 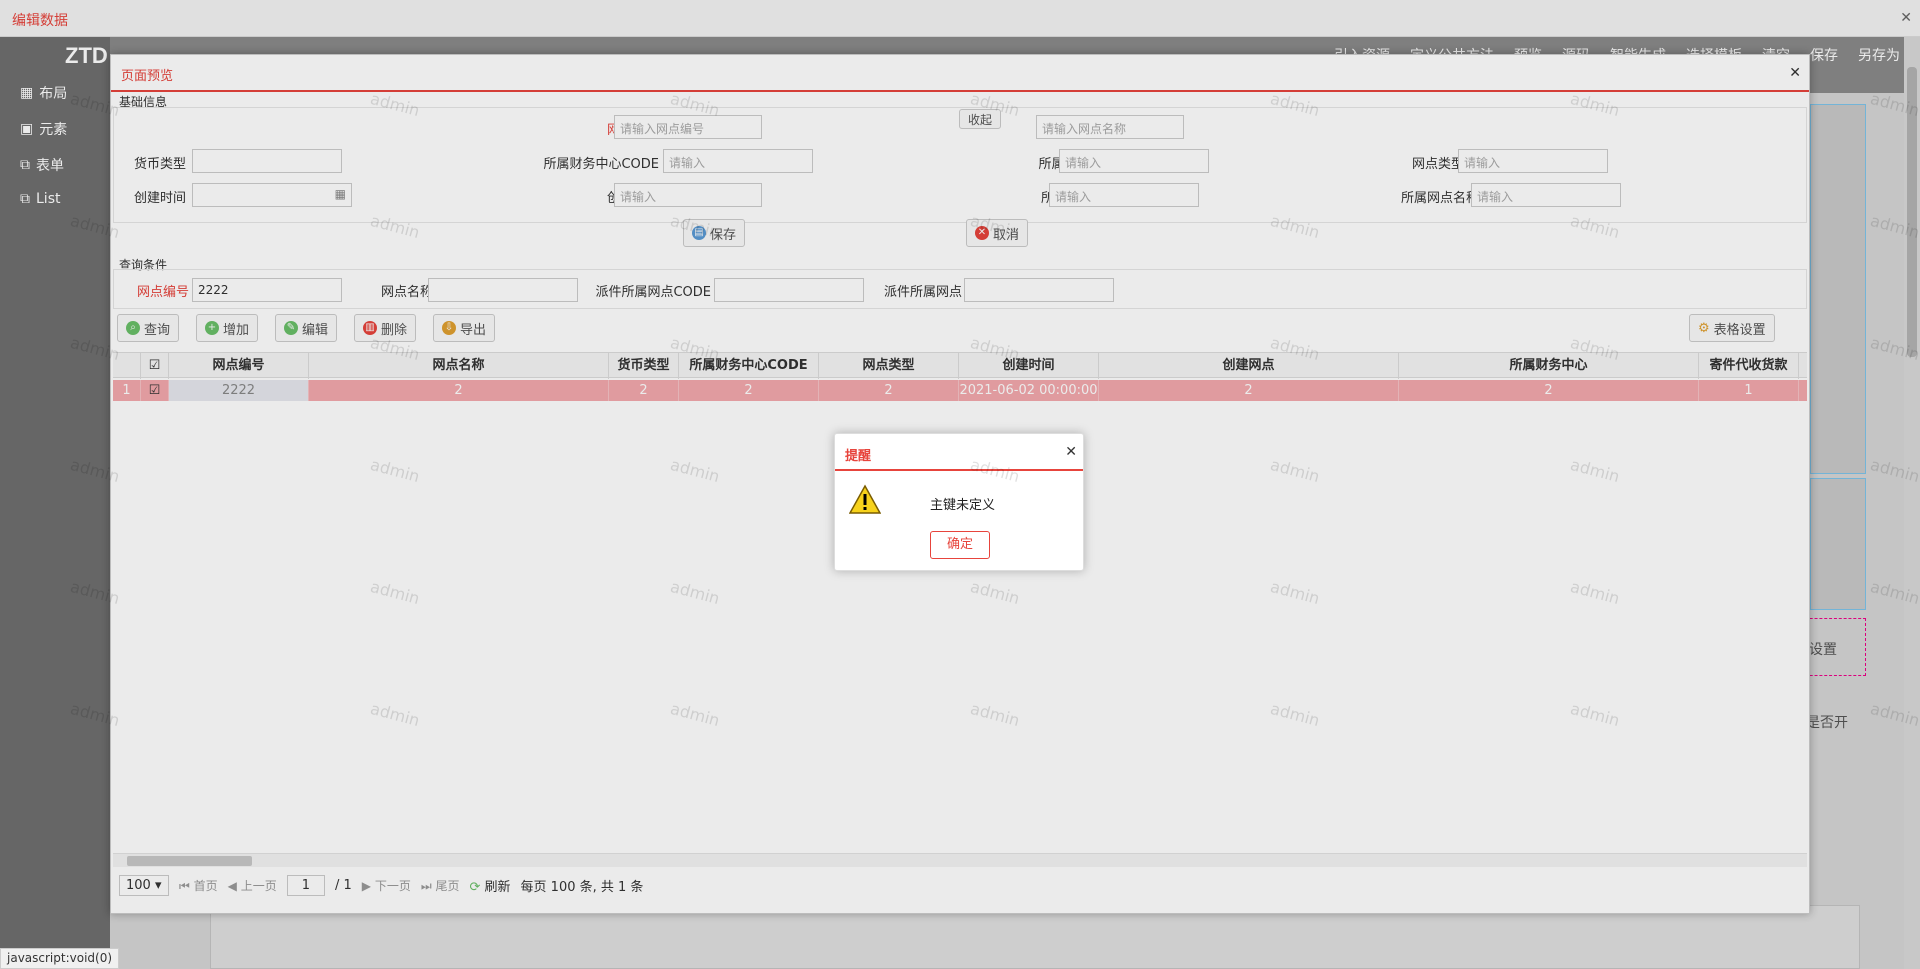 I want to click on column-header: 创建时间, so click(x=1029, y=366).